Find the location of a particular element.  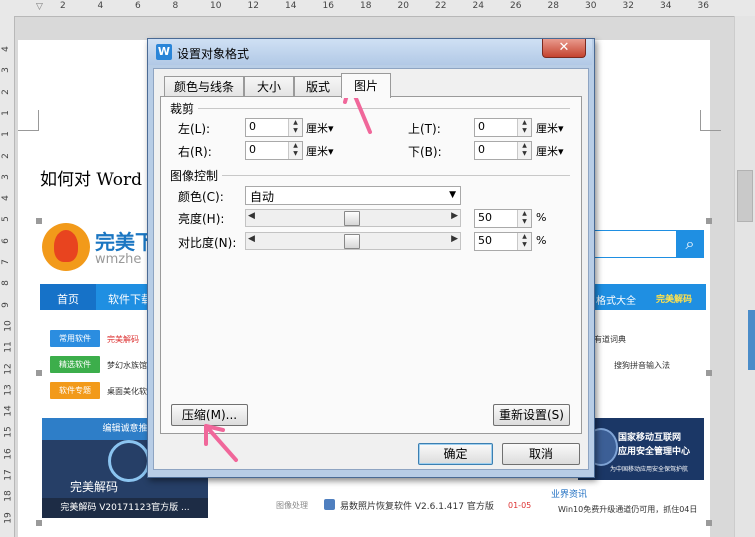

crop-right-label: 右(R): is located at coordinates (195, 152).